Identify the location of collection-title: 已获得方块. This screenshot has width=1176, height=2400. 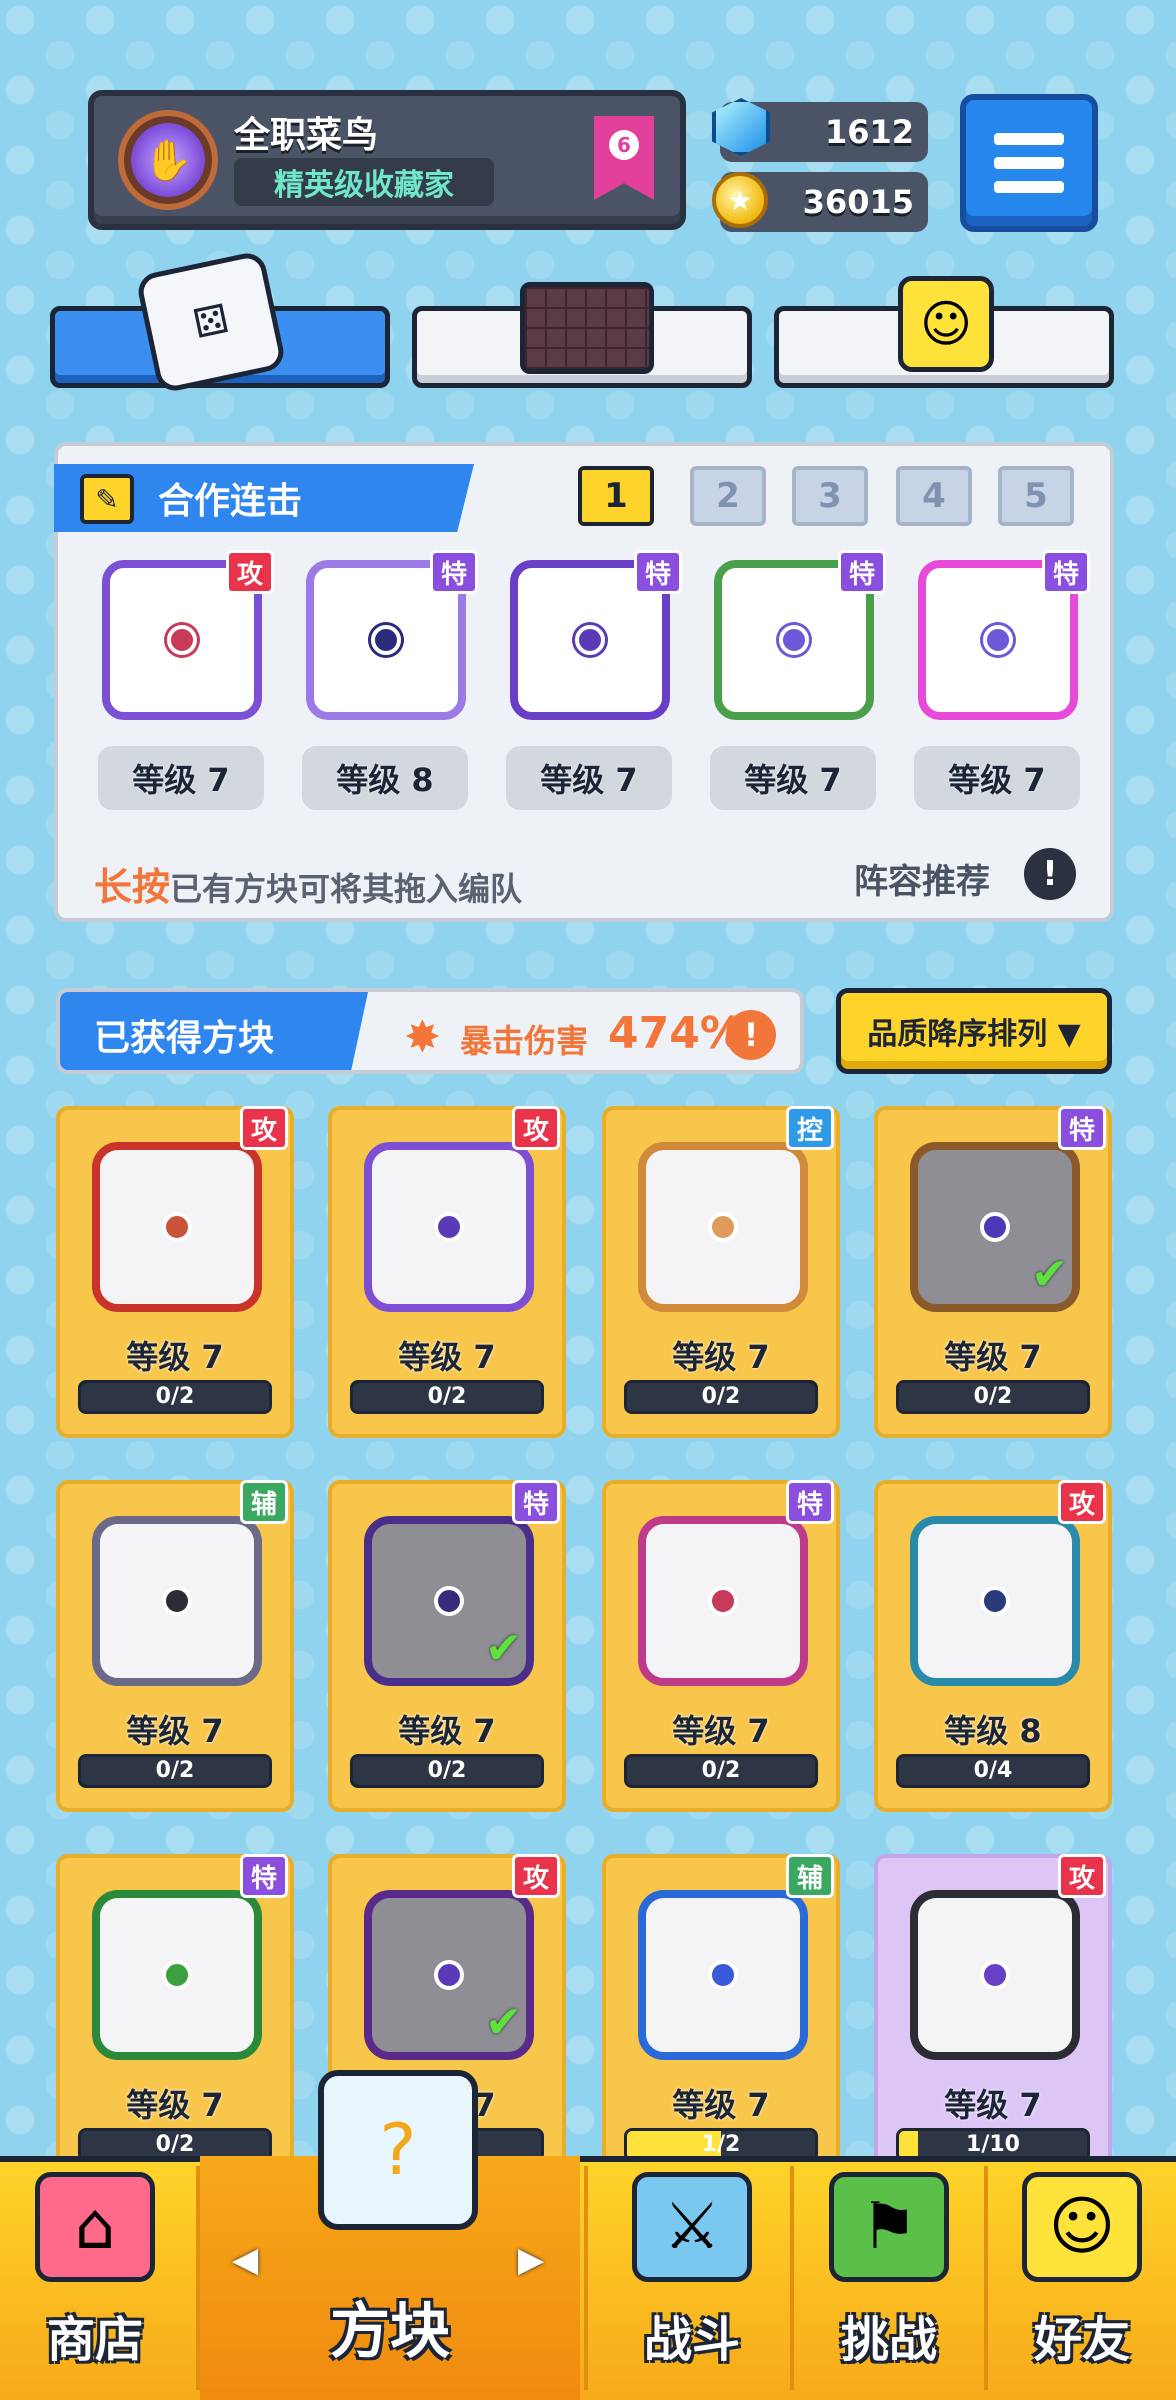
(214, 1031).